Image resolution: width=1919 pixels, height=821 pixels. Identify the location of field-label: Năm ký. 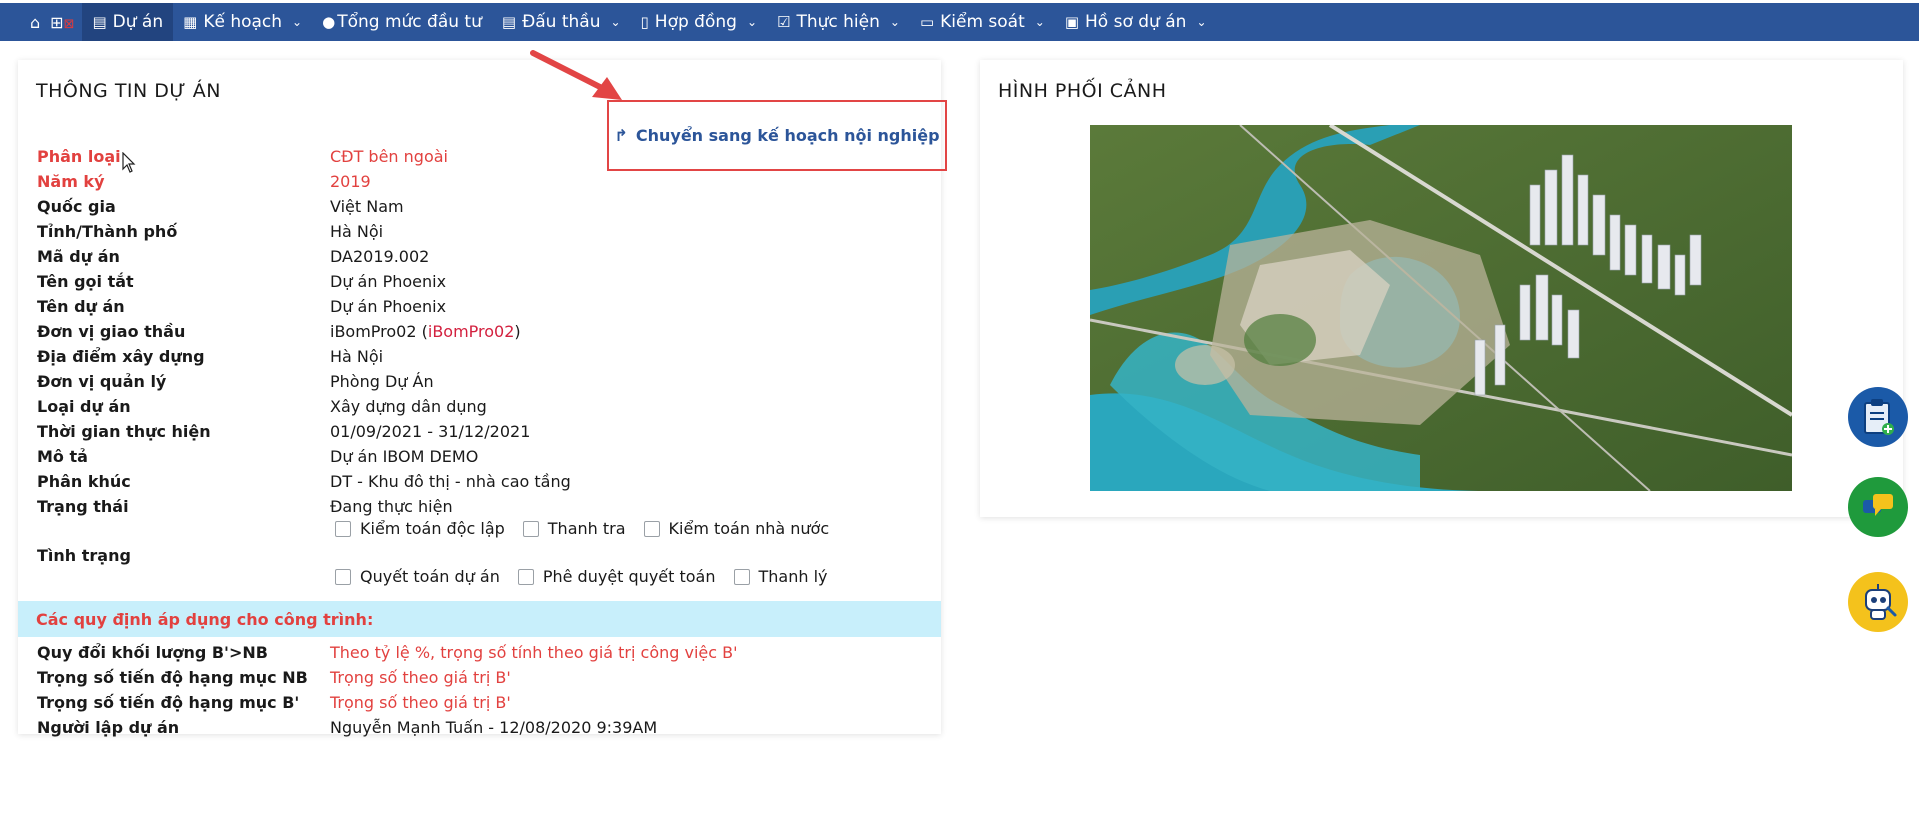
(71, 181).